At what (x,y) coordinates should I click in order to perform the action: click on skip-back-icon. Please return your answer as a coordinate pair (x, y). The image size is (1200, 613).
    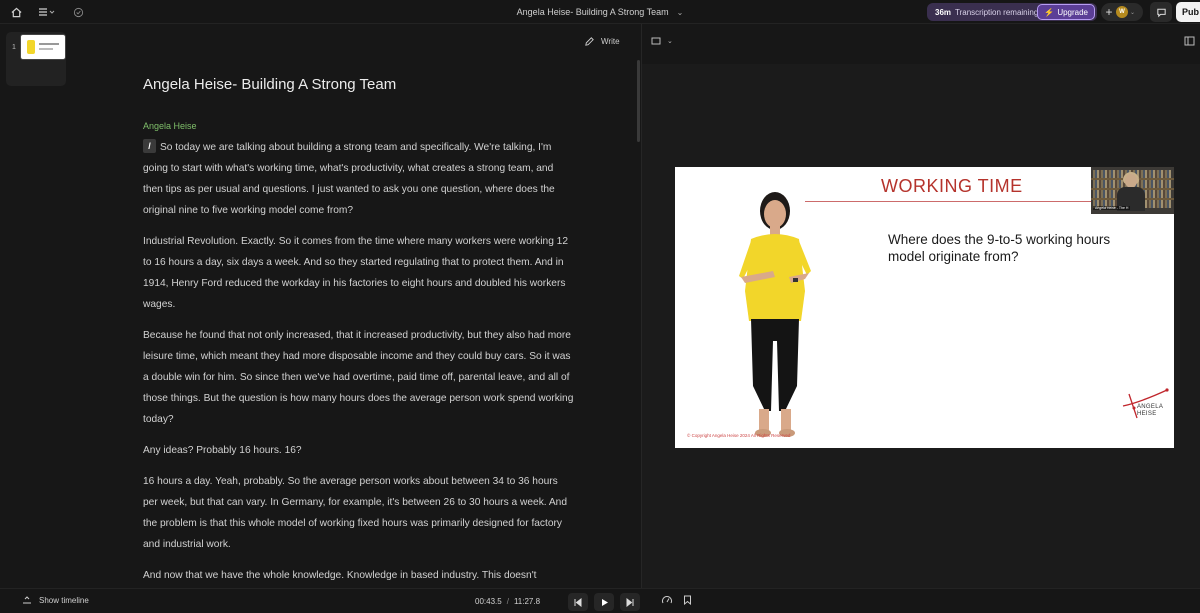
    Looking at the image, I should click on (578, 602).